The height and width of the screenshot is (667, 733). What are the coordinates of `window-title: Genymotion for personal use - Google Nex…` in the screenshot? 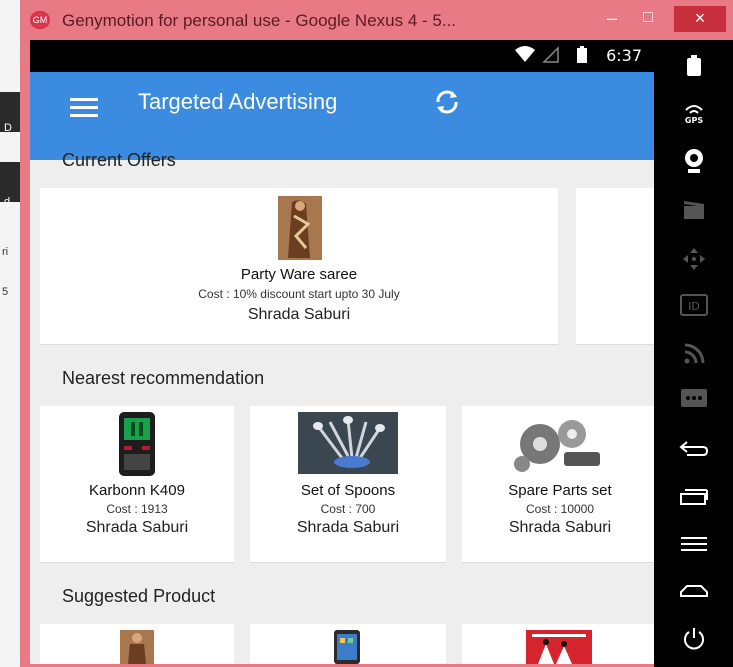 It's located at (259, 20).